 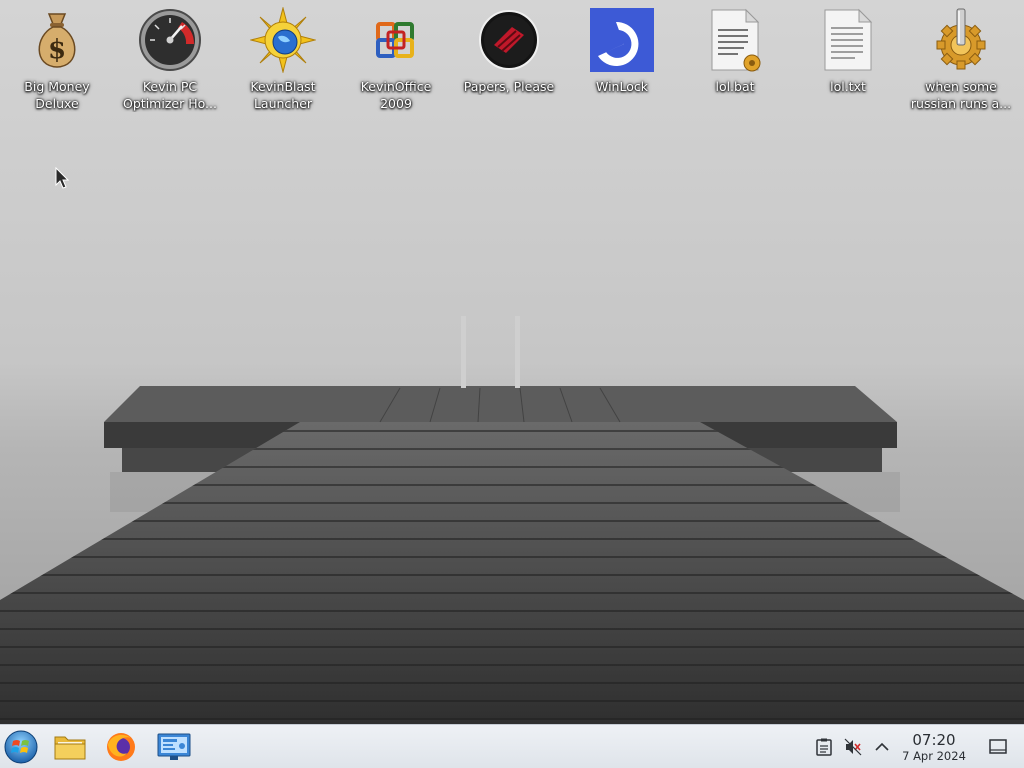 What do you see at coordinates (735, 40) in the screenshot?
I see `batch-file-icon` at bounding box center [735, 40].